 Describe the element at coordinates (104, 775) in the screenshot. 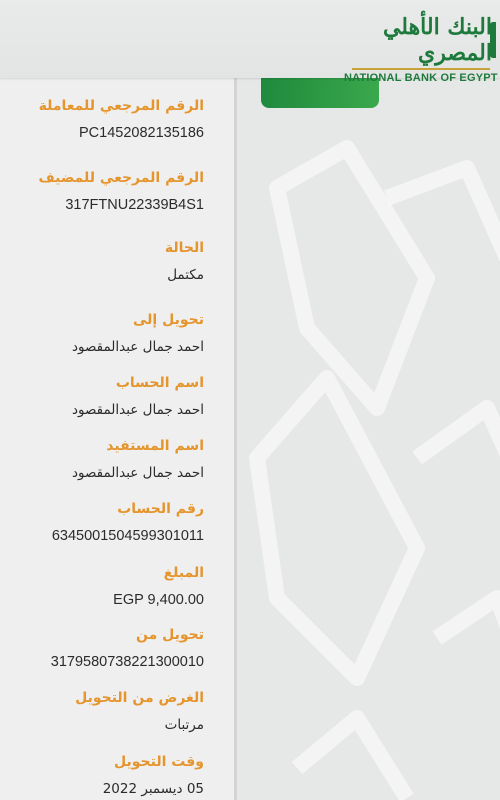

I see `field-transfer-time: وقت التحويل 05 ديسمبر 2022` at that location.